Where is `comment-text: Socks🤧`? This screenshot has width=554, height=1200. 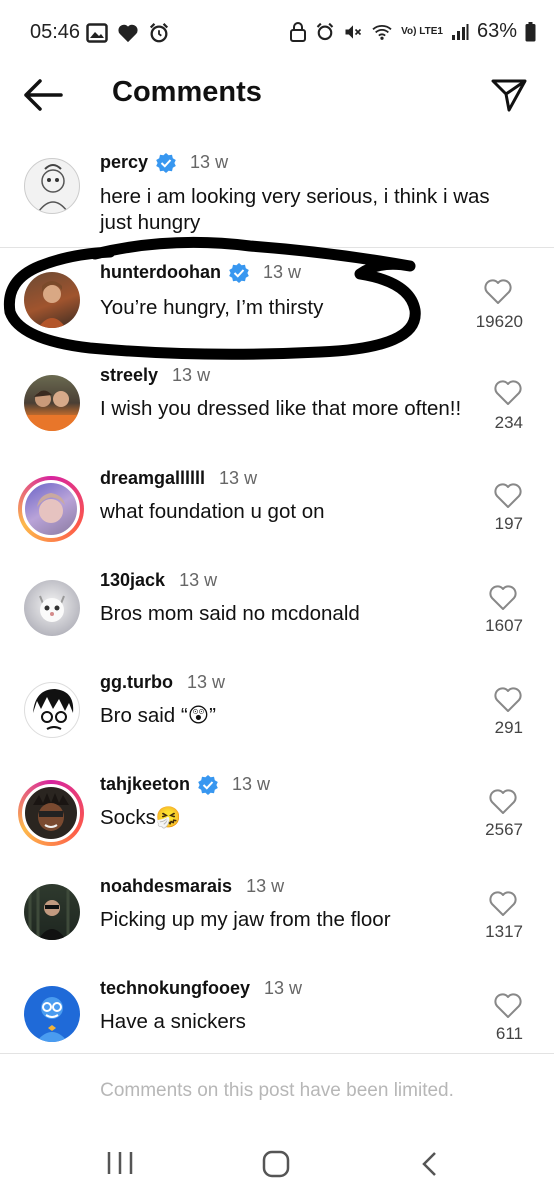
comment-text: Socks🤧 is located at coordinates (141, 817).